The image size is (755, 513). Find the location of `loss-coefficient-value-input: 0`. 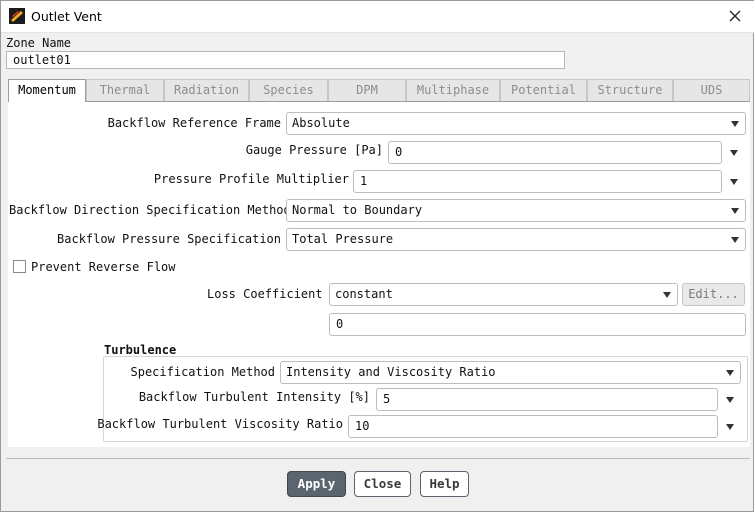

loss-coefficient-value-input: 0 is located at coordinates (537, 324).